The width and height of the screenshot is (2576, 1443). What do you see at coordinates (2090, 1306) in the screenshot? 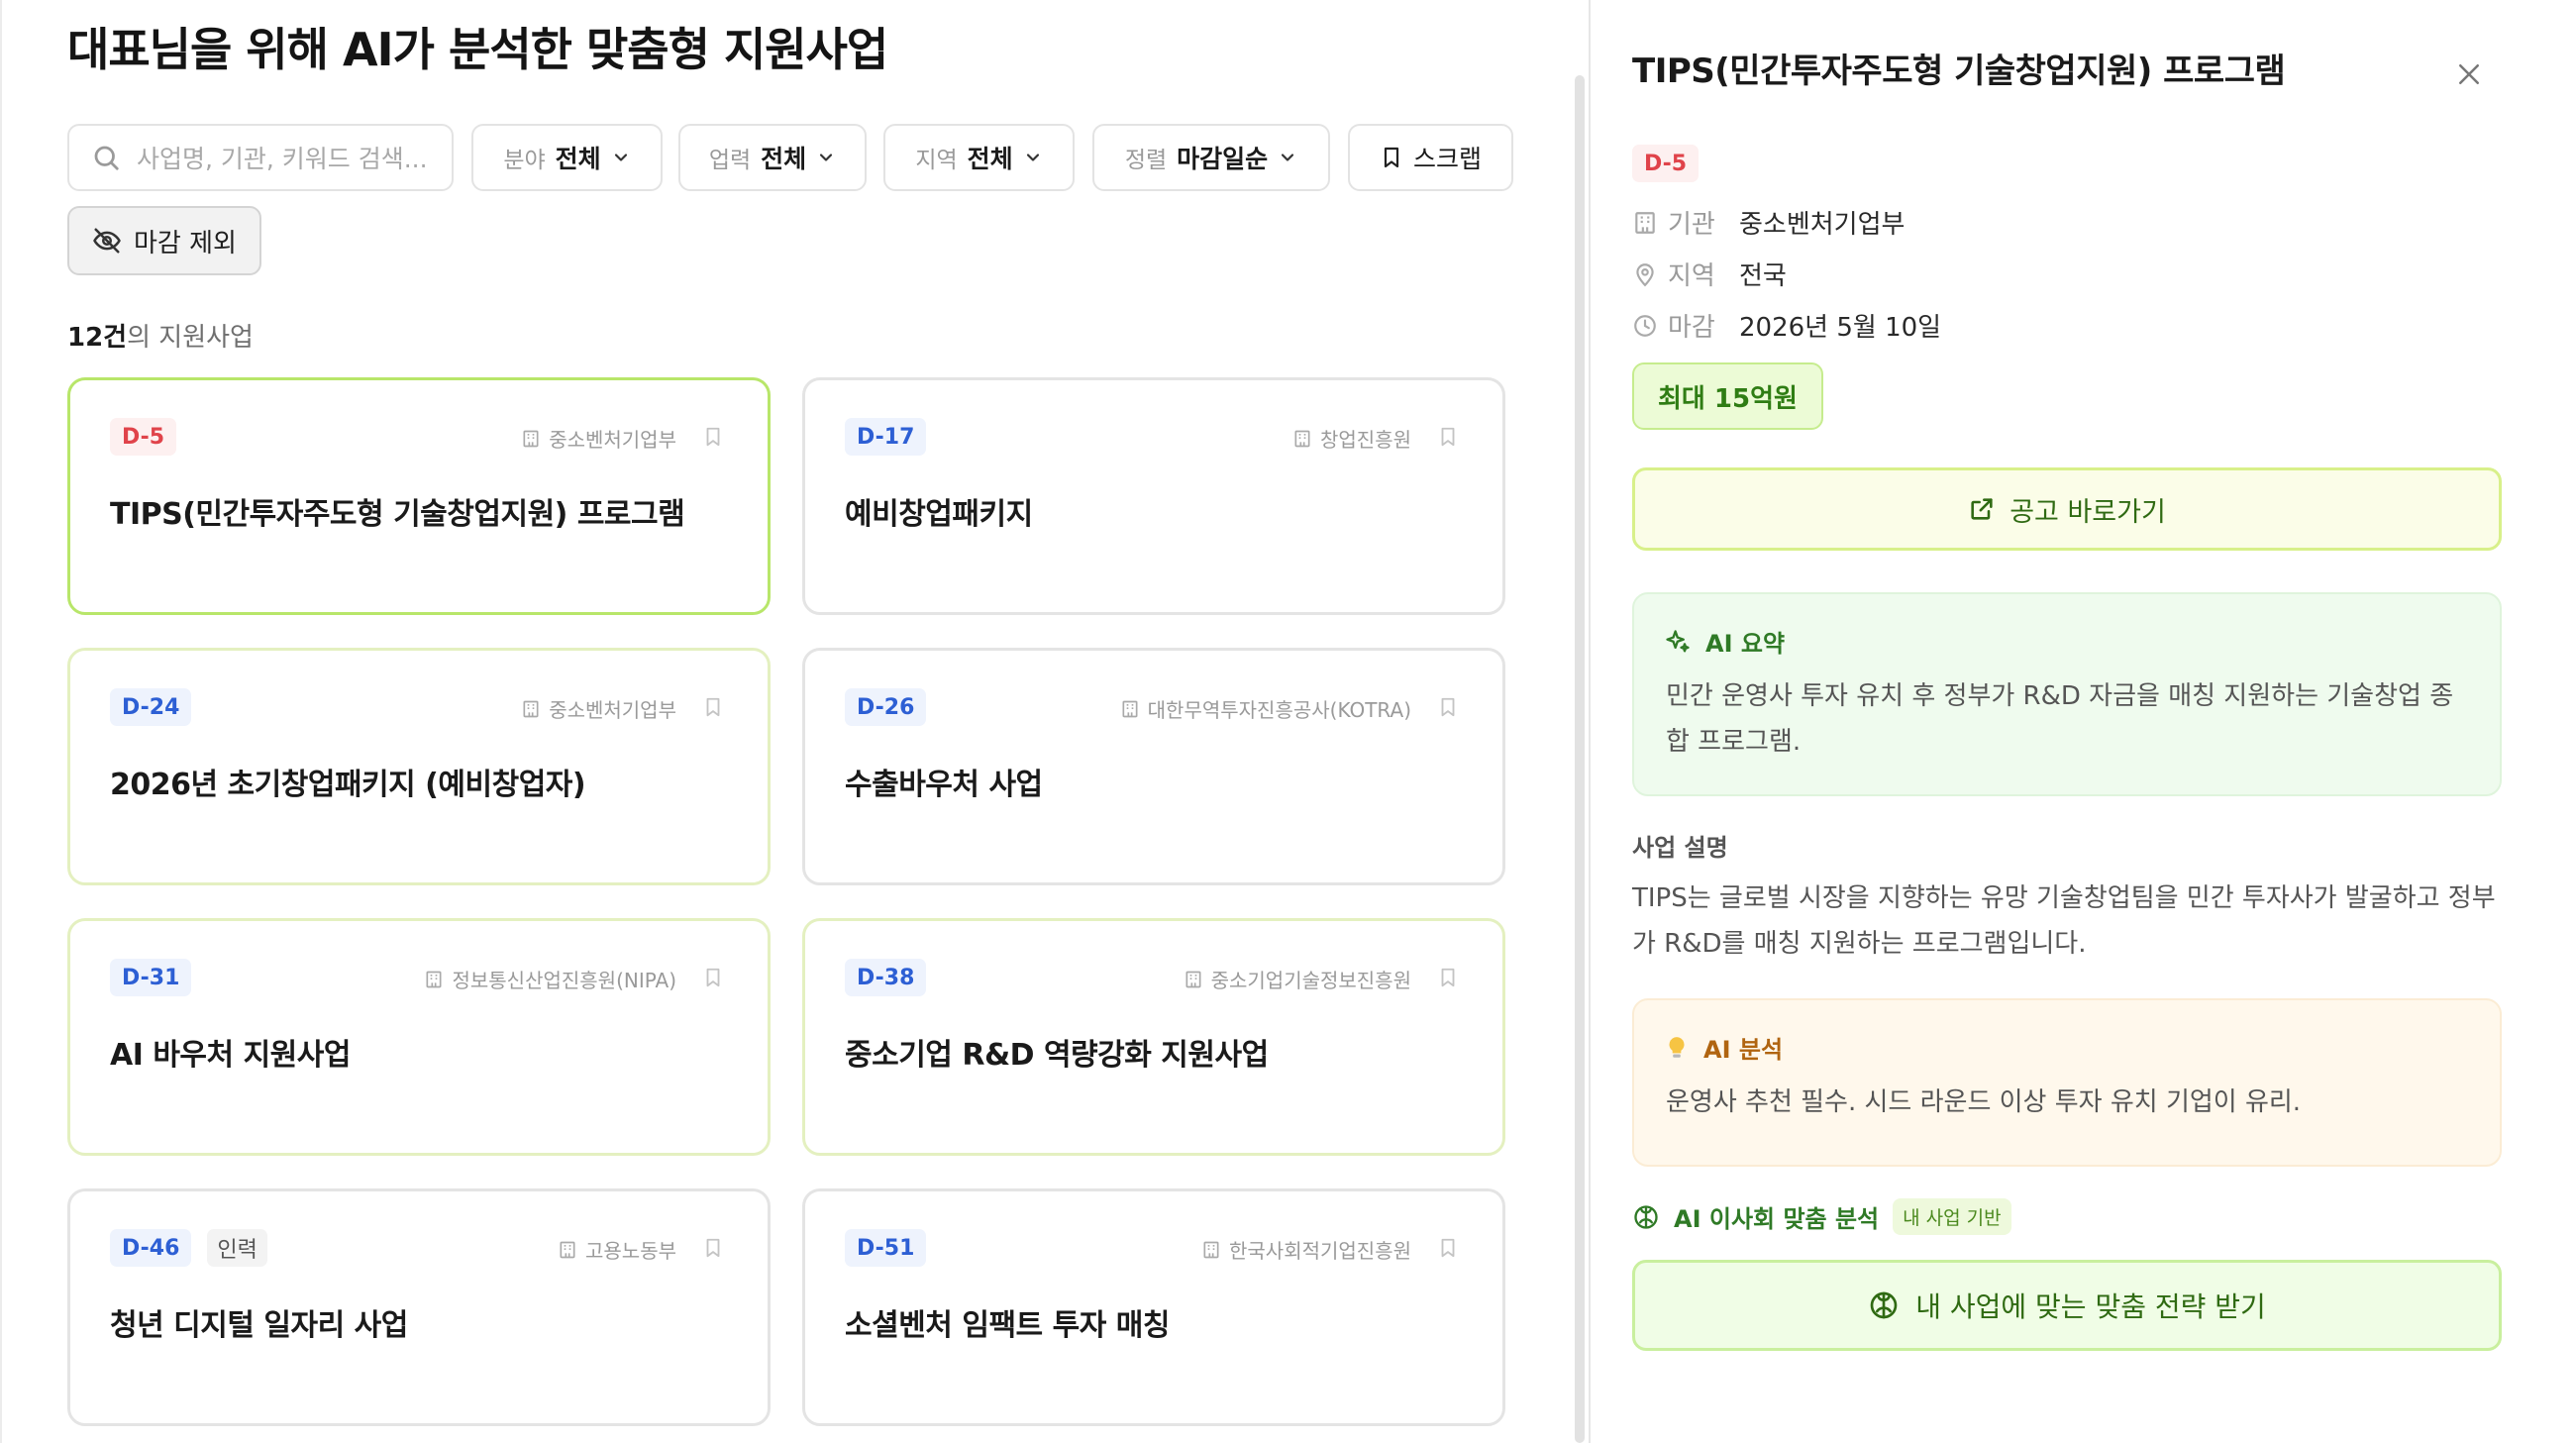
I see `strategy-label: 내 사업에 맞는 맞춤 전략 받기` at bounding box center [2090, 1306].